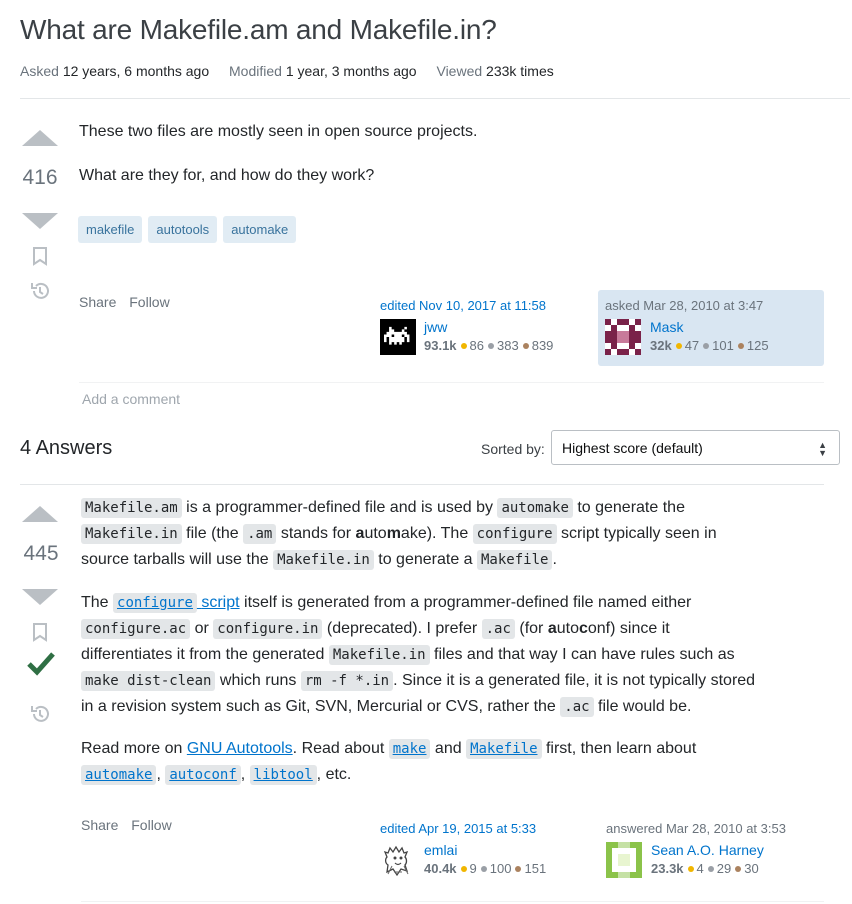  Describe the element at coordinates (255, 71) in the screenshot. I see `modified-label: Modified` at that location.